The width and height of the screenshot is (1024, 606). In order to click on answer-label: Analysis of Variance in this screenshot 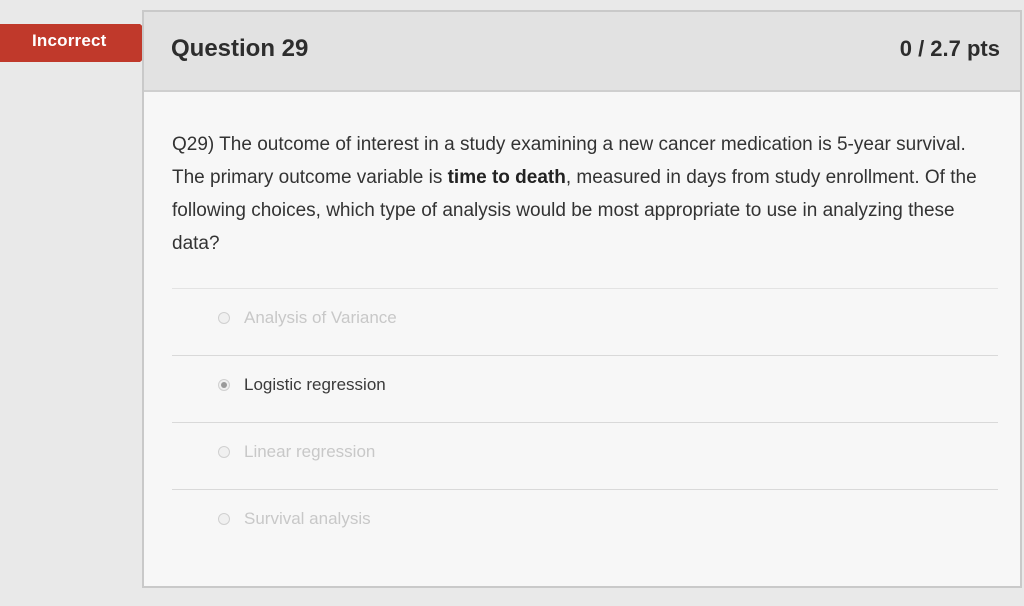, I will do `click(320, 317)`.